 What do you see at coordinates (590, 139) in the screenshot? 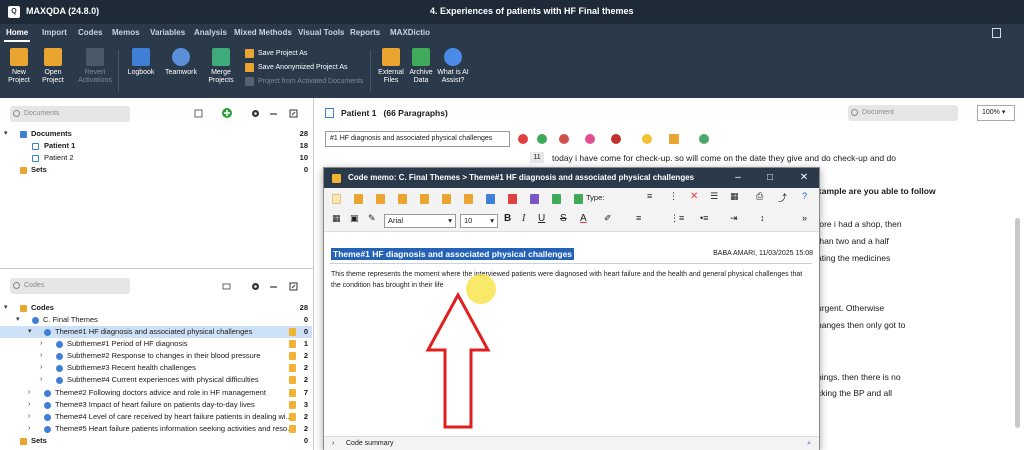
I see `highlight-icon` at bounding box center [590, 139].